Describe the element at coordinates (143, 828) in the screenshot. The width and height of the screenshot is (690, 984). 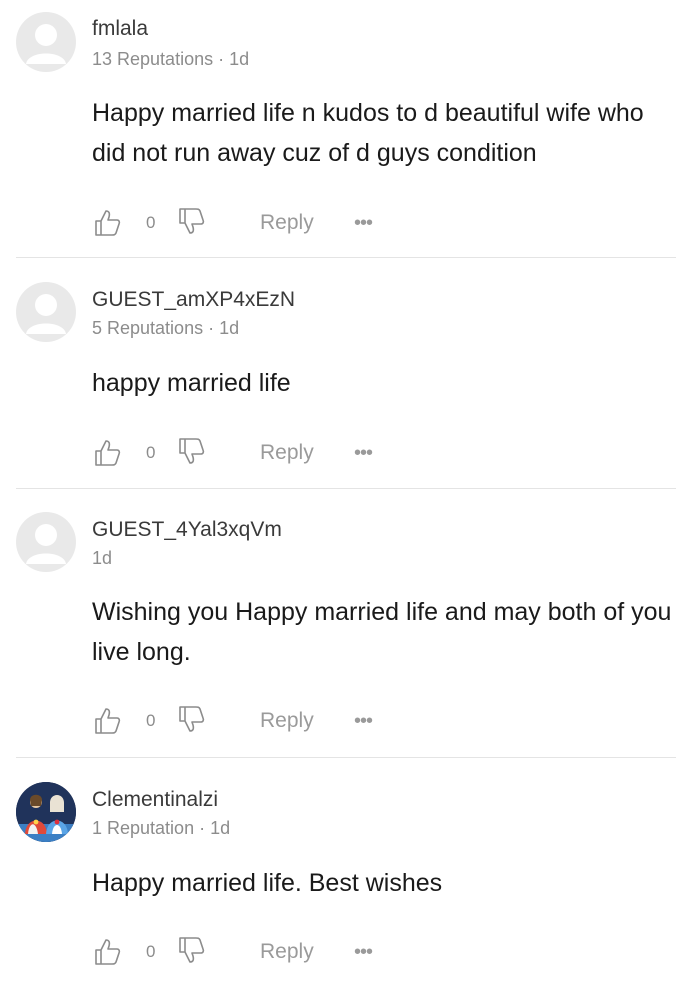
I see `reputation-label: 1 Reputation` at that location.